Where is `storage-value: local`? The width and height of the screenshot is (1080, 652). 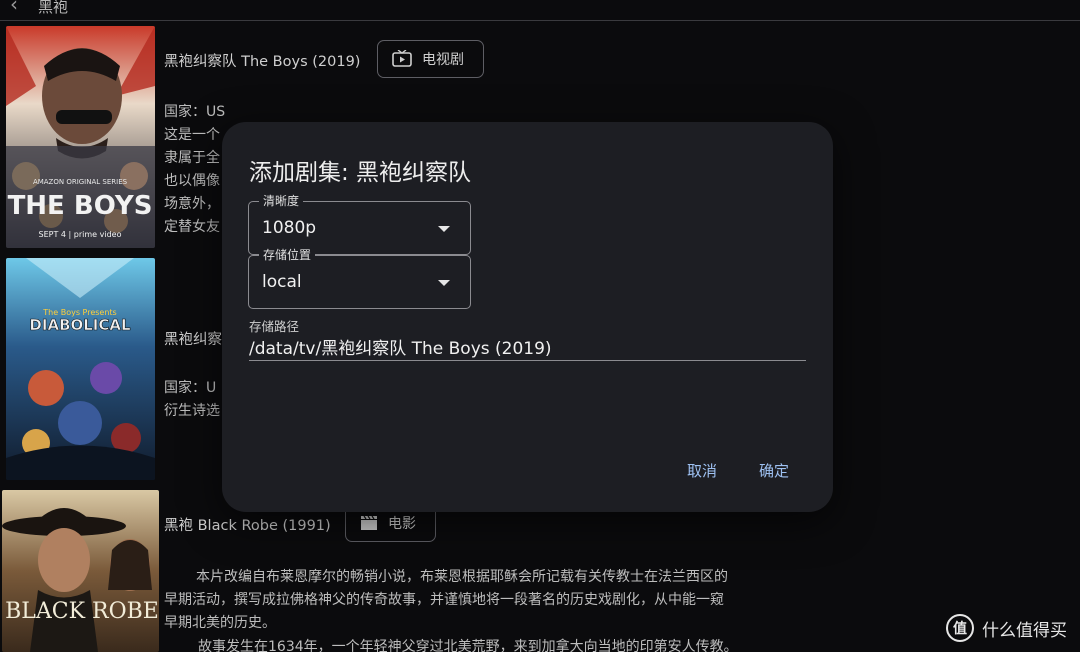 storage-value: local is located at coordinates (282, 282).